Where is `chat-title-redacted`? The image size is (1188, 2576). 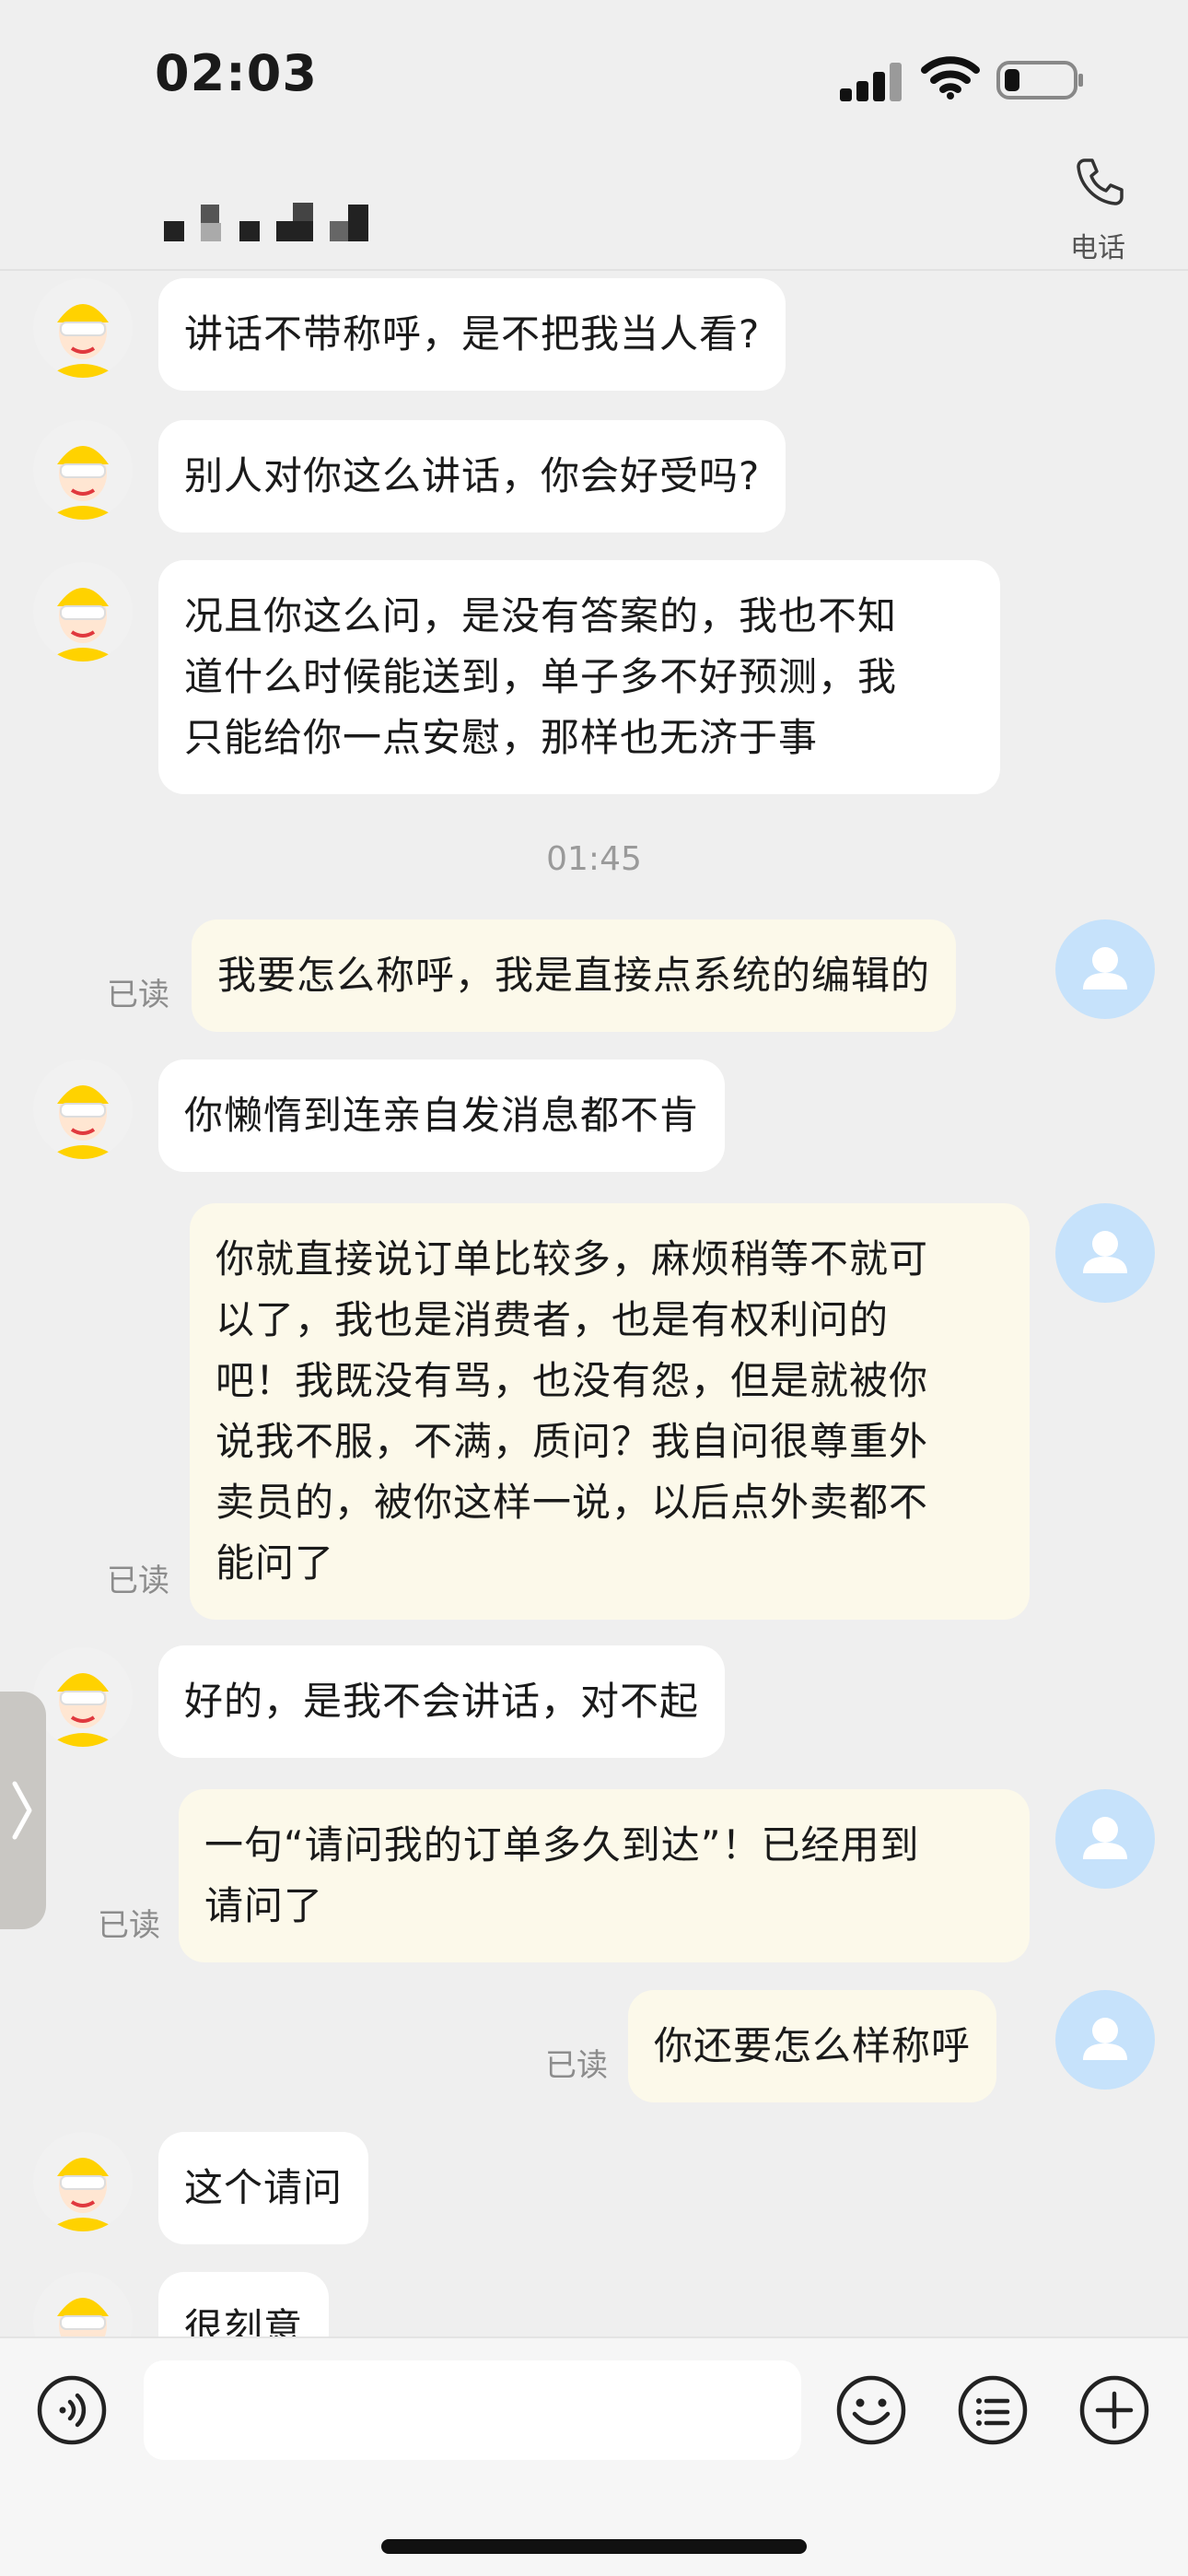
chat-title-redacted is located at coordinates (270, 219).